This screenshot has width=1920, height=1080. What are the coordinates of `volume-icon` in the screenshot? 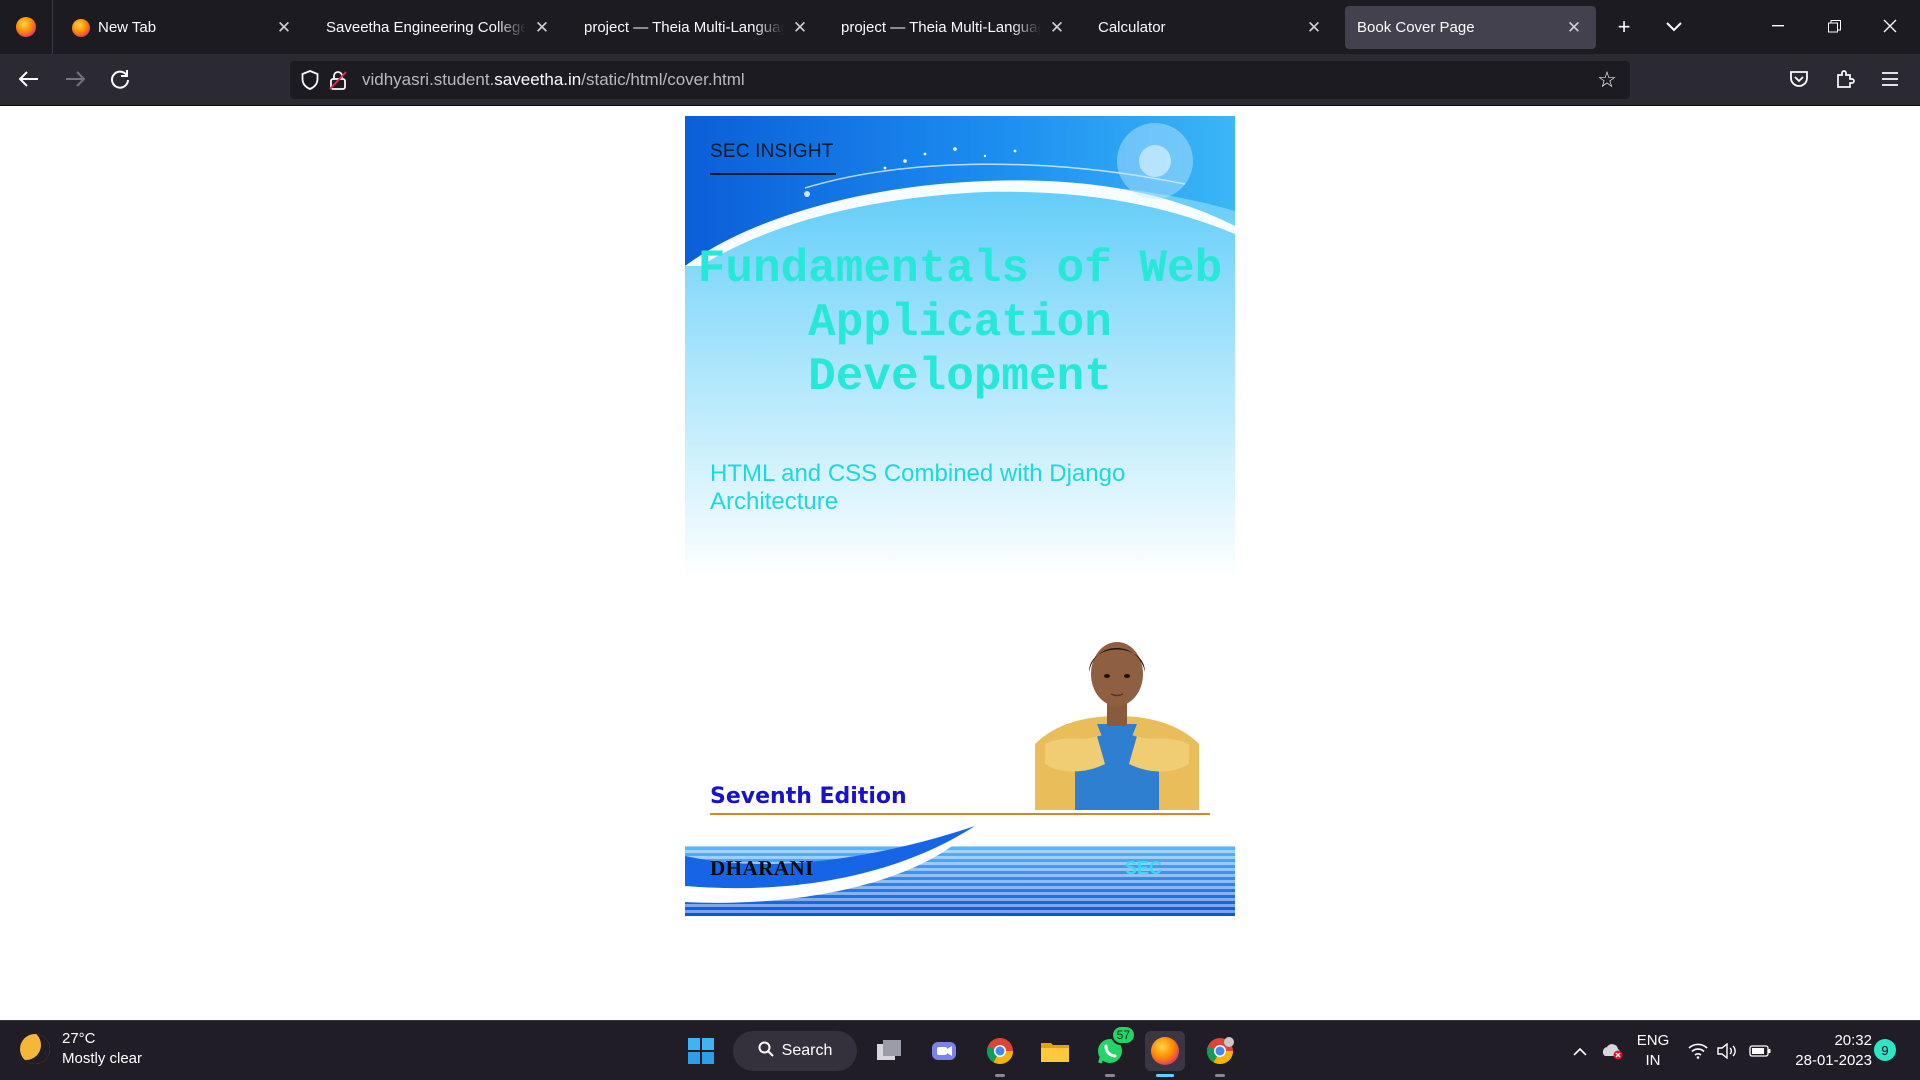 It's located at (1728, 1050).